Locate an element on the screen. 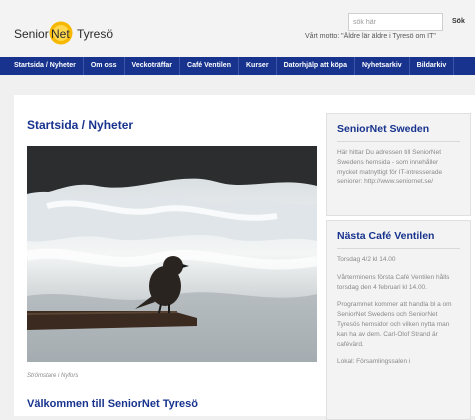 Image resolution: width=475 pixels, height=420 pixels. nav-item-kurser: Kurser is located at coordinates (258, 66).